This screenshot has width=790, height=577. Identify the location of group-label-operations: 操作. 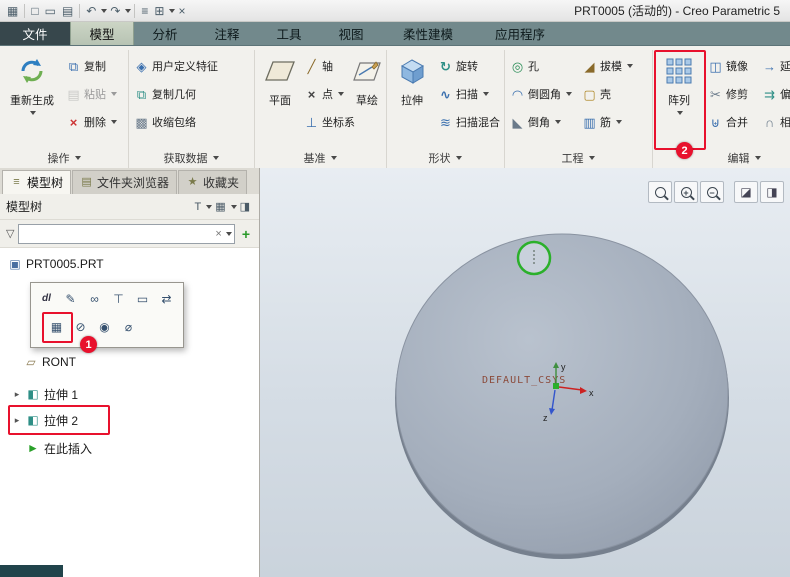
(64, 157).